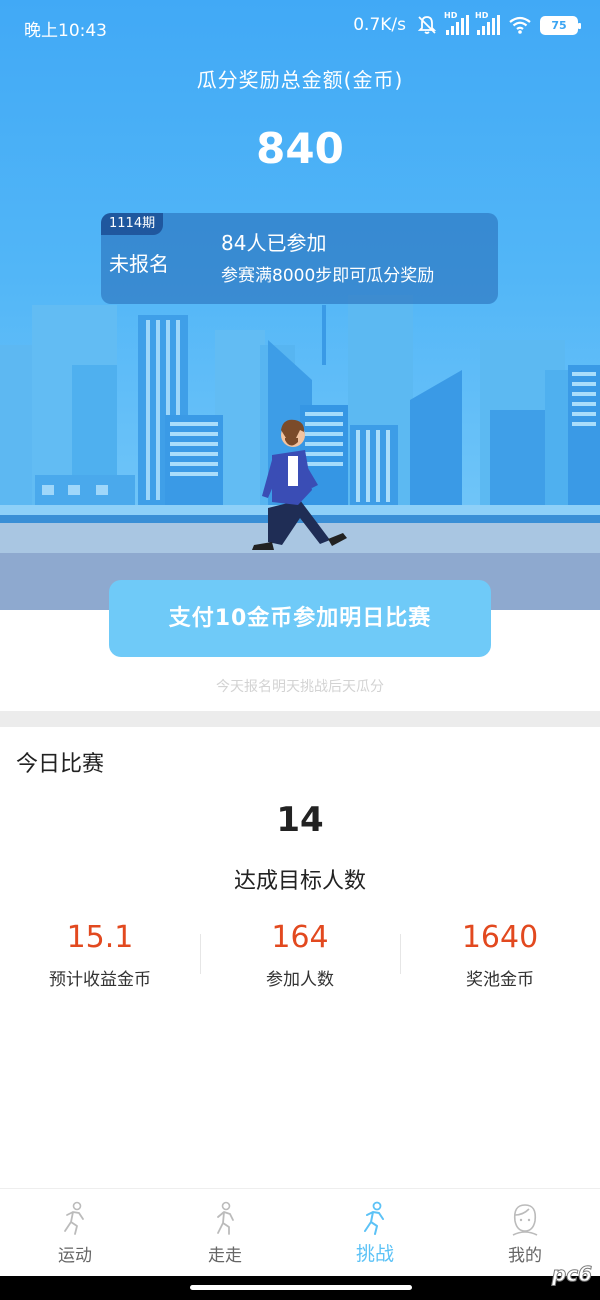 This screenshot has height=1300, width=600. I want to click on tab-label: 挑战, so click(374, 1254).